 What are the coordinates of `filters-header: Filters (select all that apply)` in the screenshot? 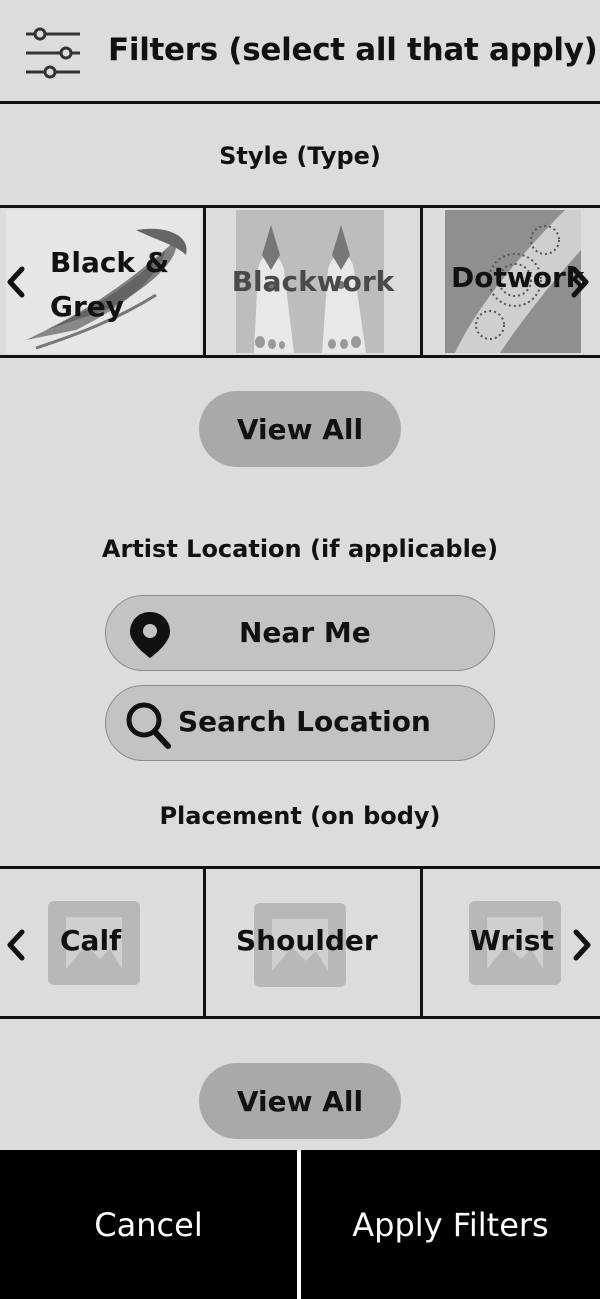 It's located at (300, 52).